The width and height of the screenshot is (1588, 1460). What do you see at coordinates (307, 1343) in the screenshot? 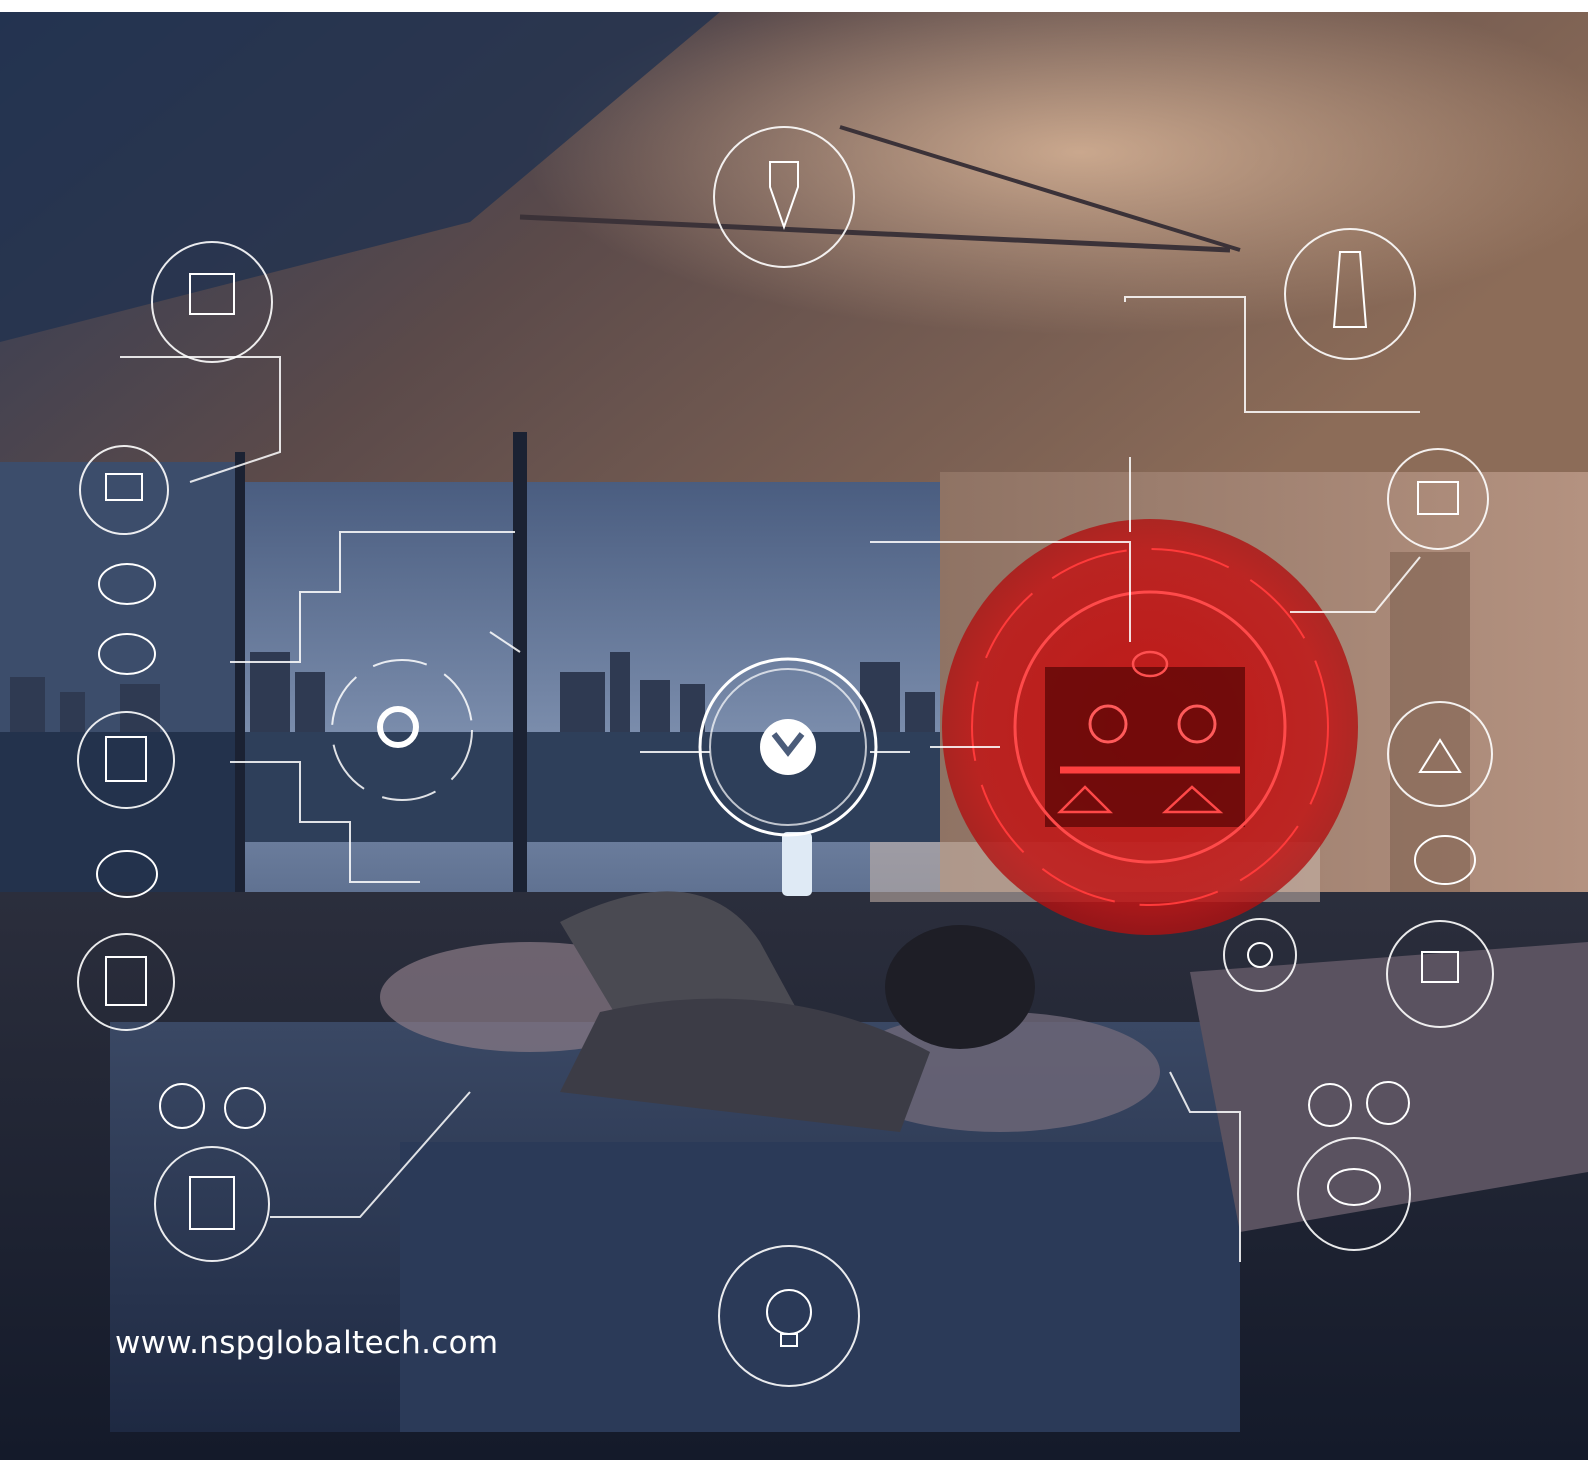
I see `website-url: www.nspglobaltech.com` at bounding box center [307, 1343].